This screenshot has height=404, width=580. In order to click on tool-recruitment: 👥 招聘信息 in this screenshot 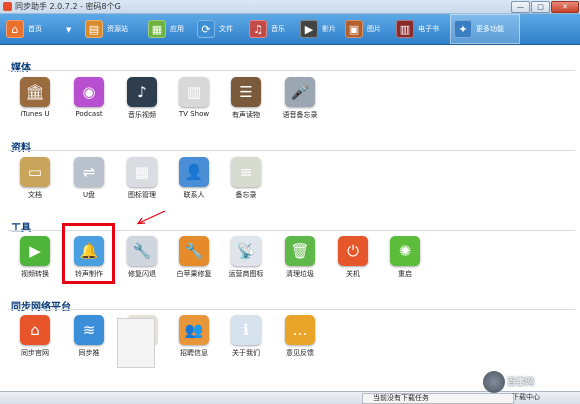, I will do `click(194, 336)`.